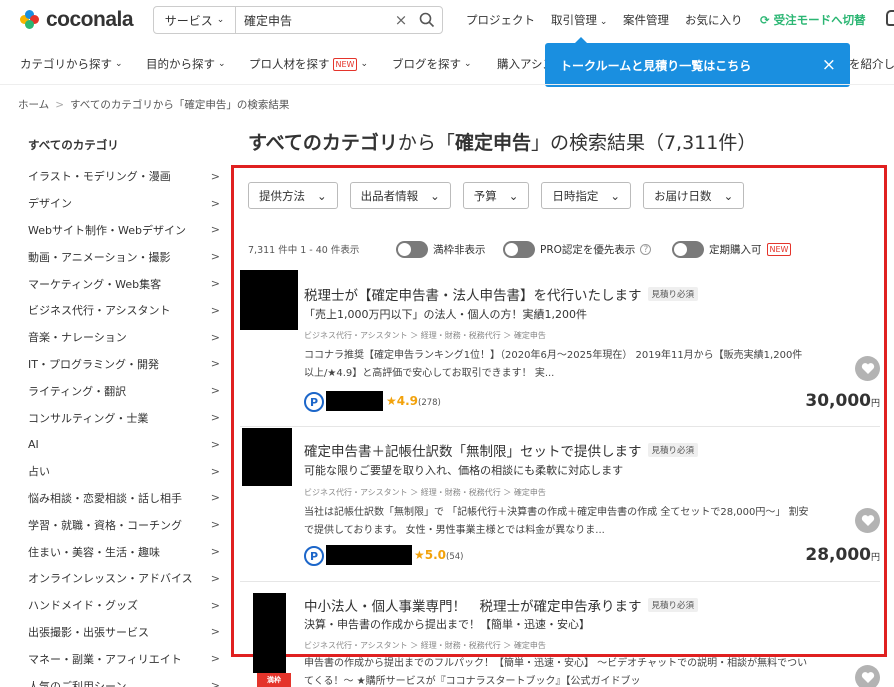  What do you see at coordinates (445, 314) in the screenshot?
I see `listing-catchcopy: 「売上1,000万円以下」の法人・個人の方！実績1,200件` at bounding box center [445, 314].